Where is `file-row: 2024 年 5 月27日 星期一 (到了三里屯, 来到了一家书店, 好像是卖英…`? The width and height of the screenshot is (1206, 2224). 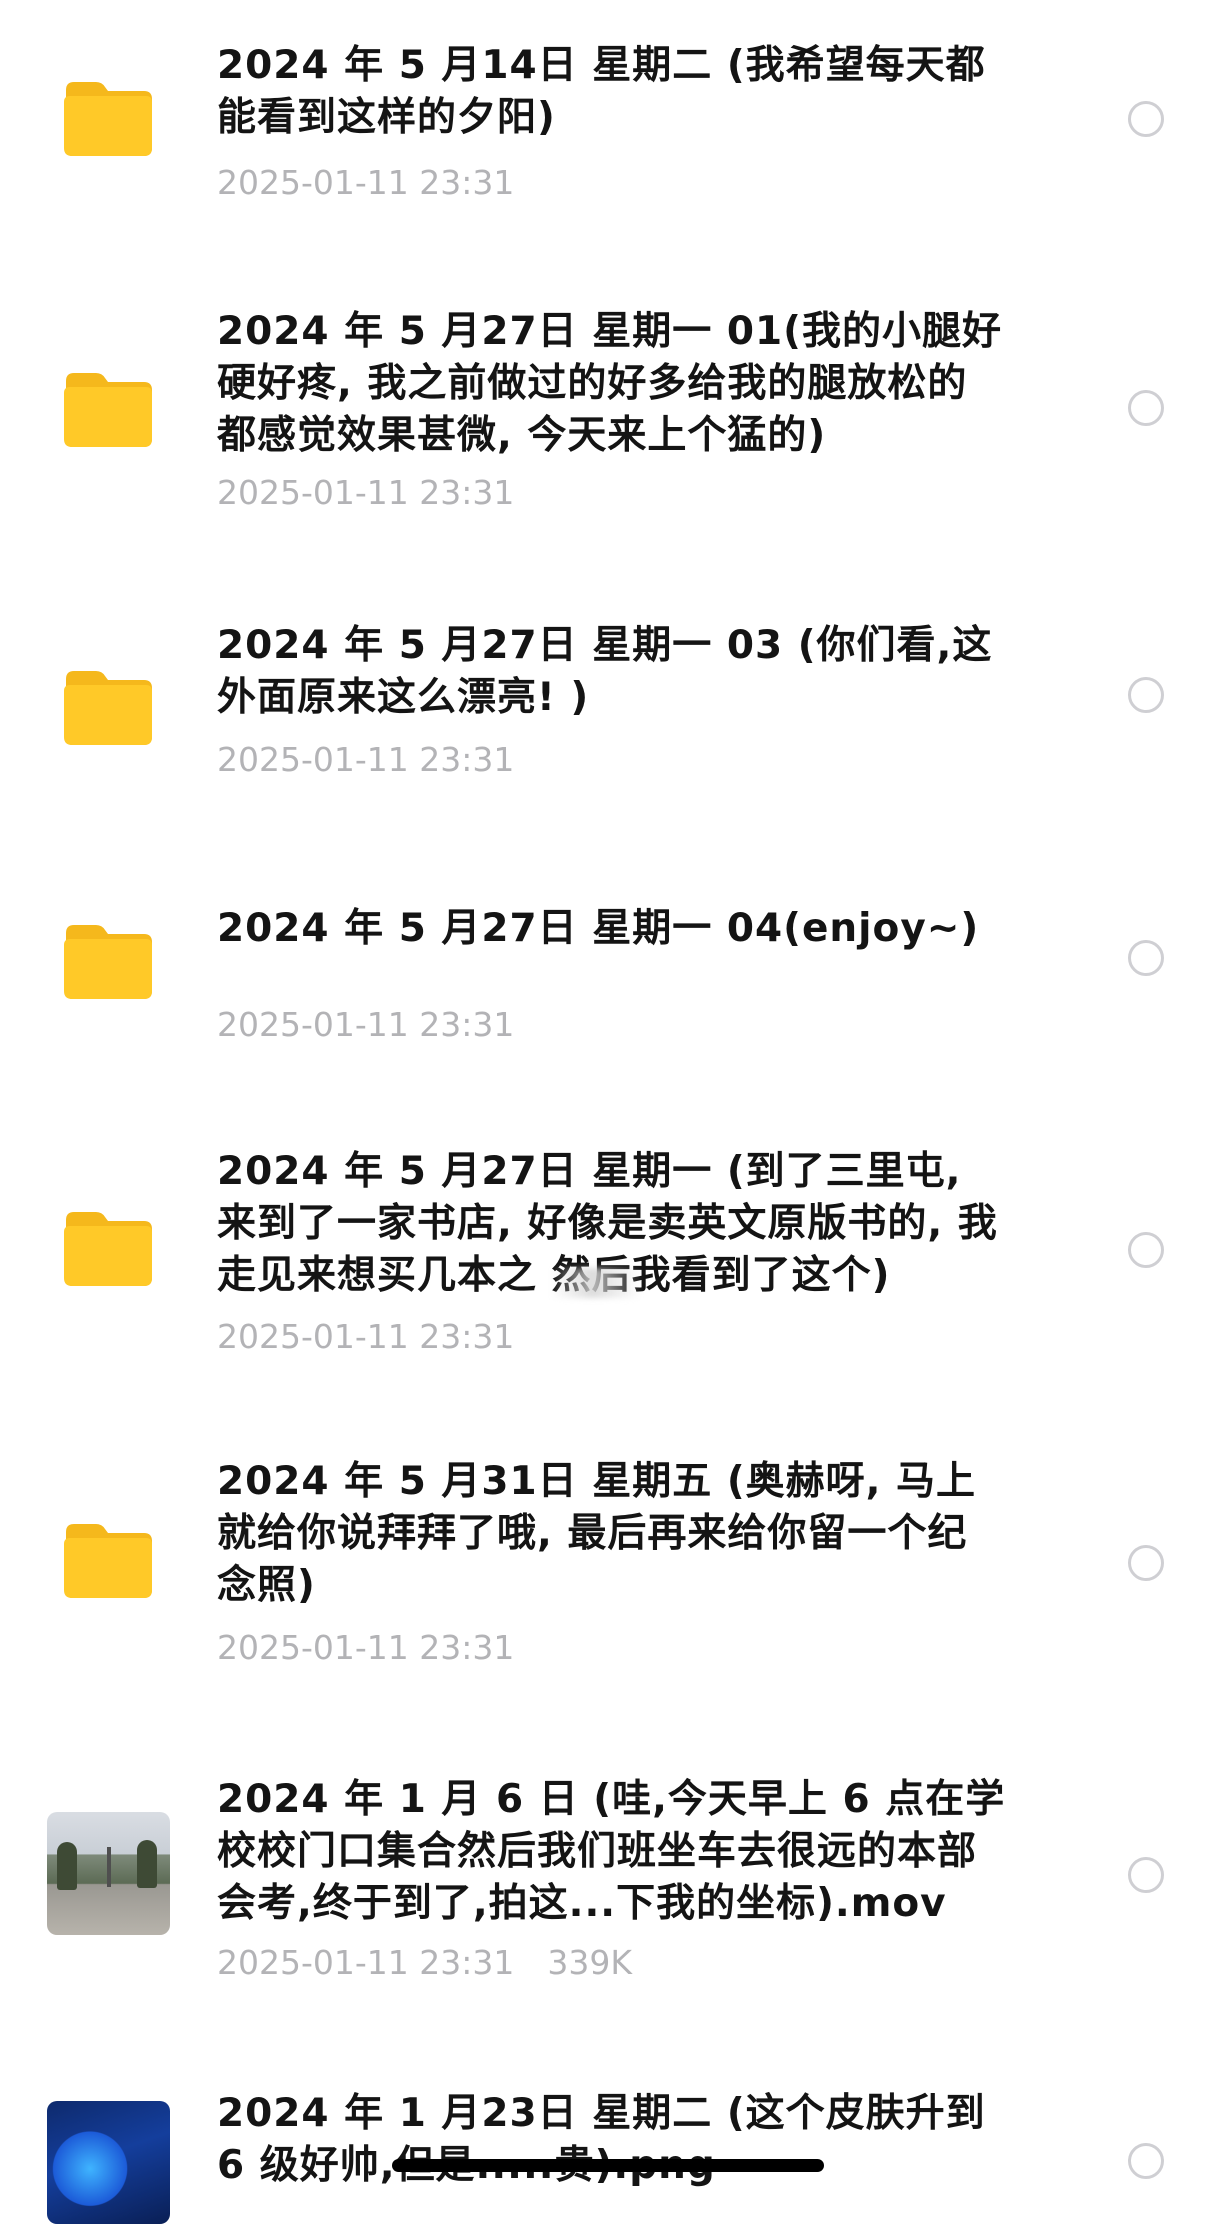 file-row: 2024 年 5 月27日 星期一 (到了三里屯, 来到了一家书店, 好像是卖英… is located at coordinates (603, 1265).